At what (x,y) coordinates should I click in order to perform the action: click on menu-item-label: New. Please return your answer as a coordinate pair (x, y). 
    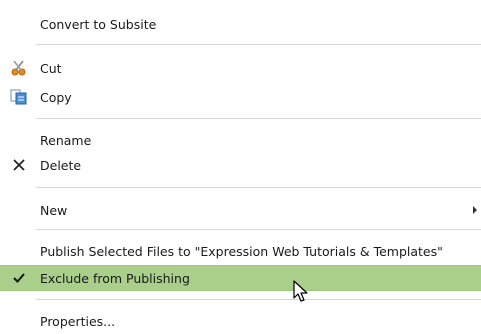
    Looking at the image, I should click on (54, 210).